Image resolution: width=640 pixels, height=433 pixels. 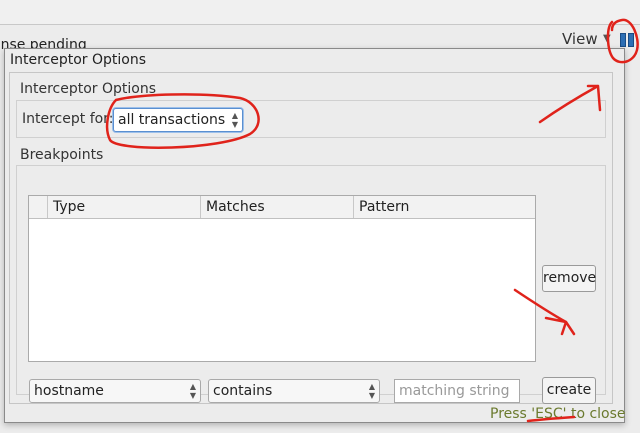 I want to click on column-header-pattern: Pattern, so click(x=444, y=207).